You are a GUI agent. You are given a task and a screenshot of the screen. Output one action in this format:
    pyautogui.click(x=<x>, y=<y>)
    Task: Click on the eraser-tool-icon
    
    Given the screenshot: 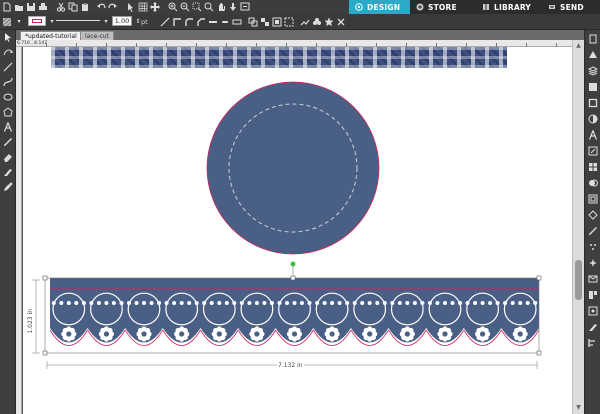 What is the action you would take?
    pyautogui.click(x=8, y=157)
    